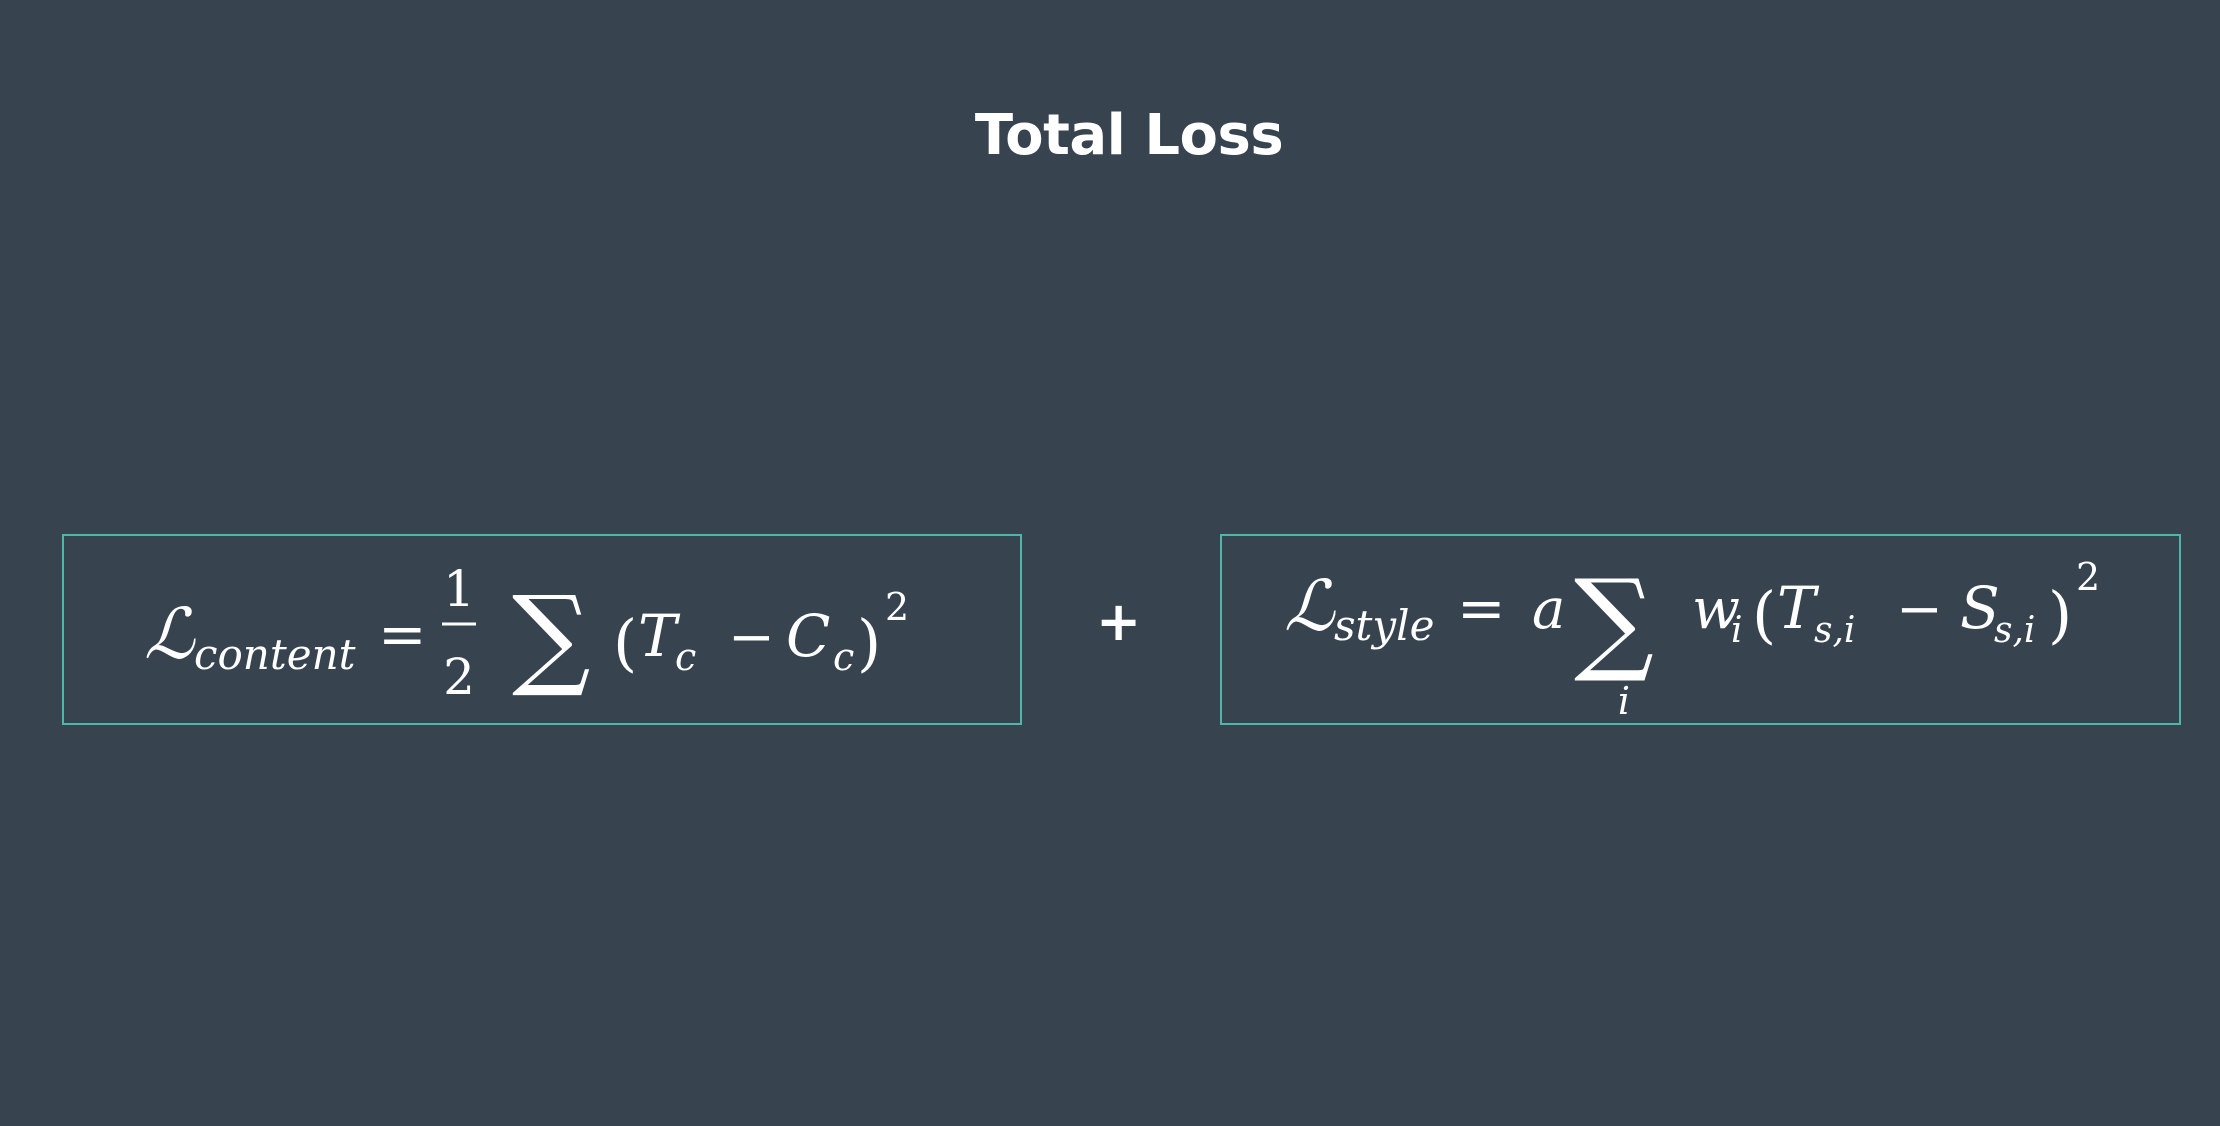 Image resolution: width=2220 pixels, height=1126 pixels. Describe the element at coordinates (459, 677) in the screenshot. I see `fraction-denominator: 2` at that location.